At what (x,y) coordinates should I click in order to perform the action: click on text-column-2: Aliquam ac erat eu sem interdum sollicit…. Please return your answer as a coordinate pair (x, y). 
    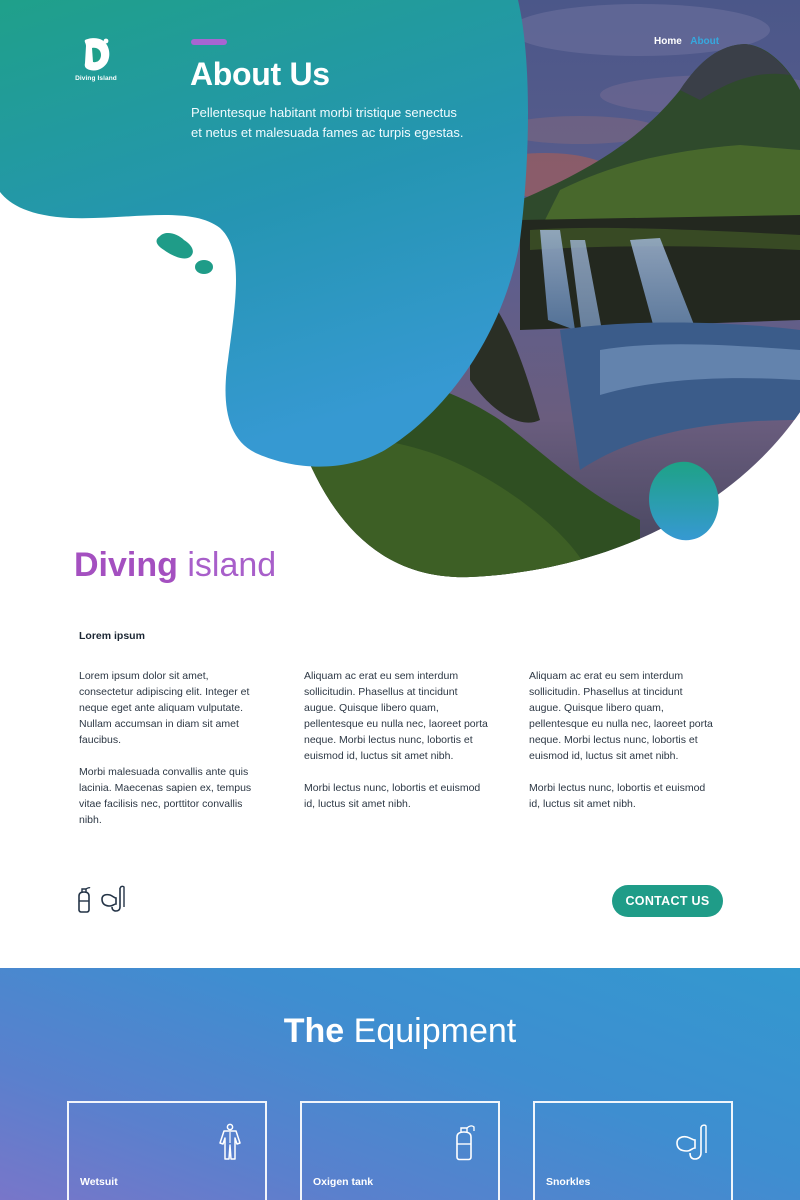
    Looking at the image, I should click on (396, 748).